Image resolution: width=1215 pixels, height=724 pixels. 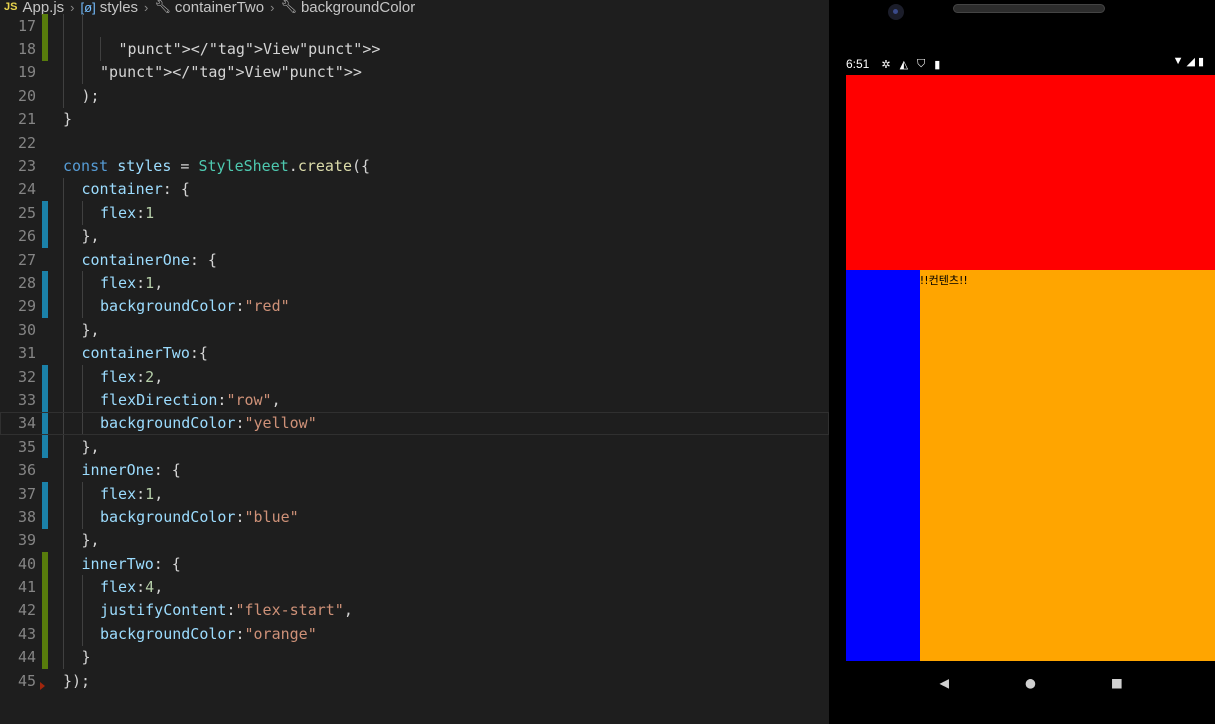 I want to click on code-text: },, so click(x=90, y=446).